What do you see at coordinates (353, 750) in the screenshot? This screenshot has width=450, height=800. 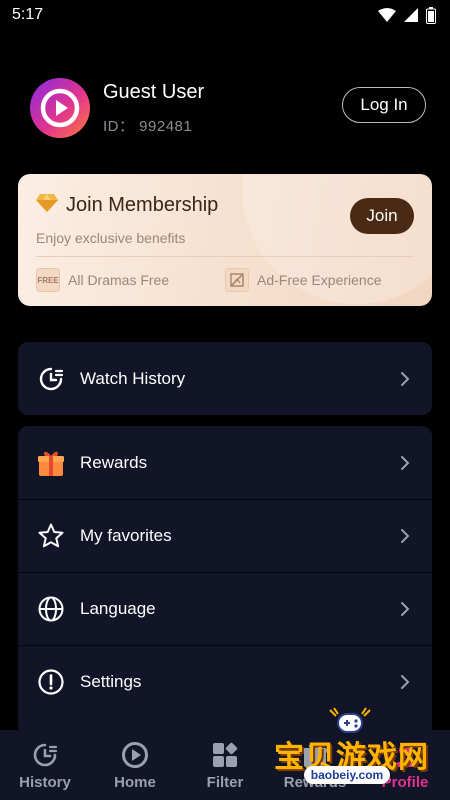 I see `watermark: 宝贝游戏网 baobeiy.com` at bounding box center [353, 750].